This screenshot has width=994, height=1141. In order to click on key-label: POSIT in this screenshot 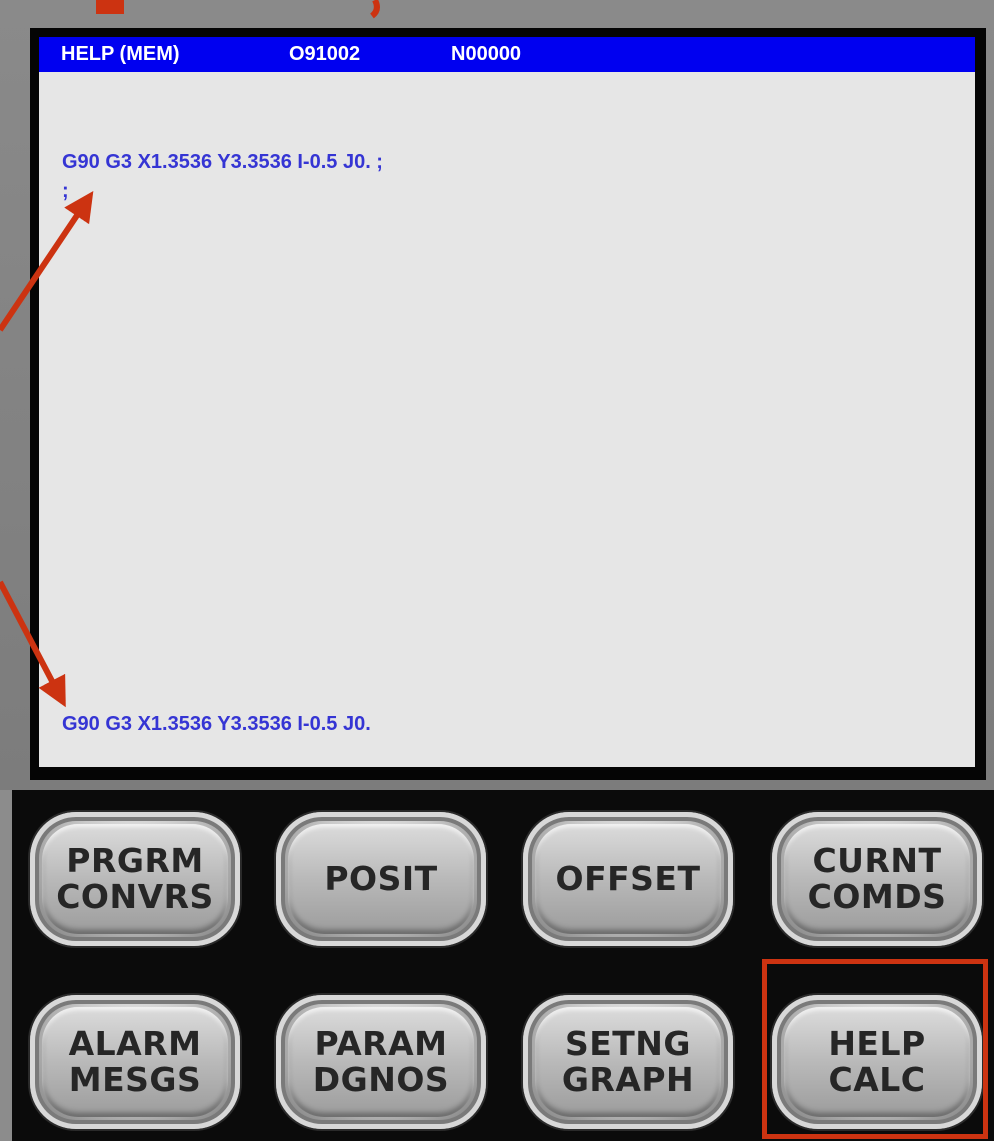, I will do `click(380, 879)`.